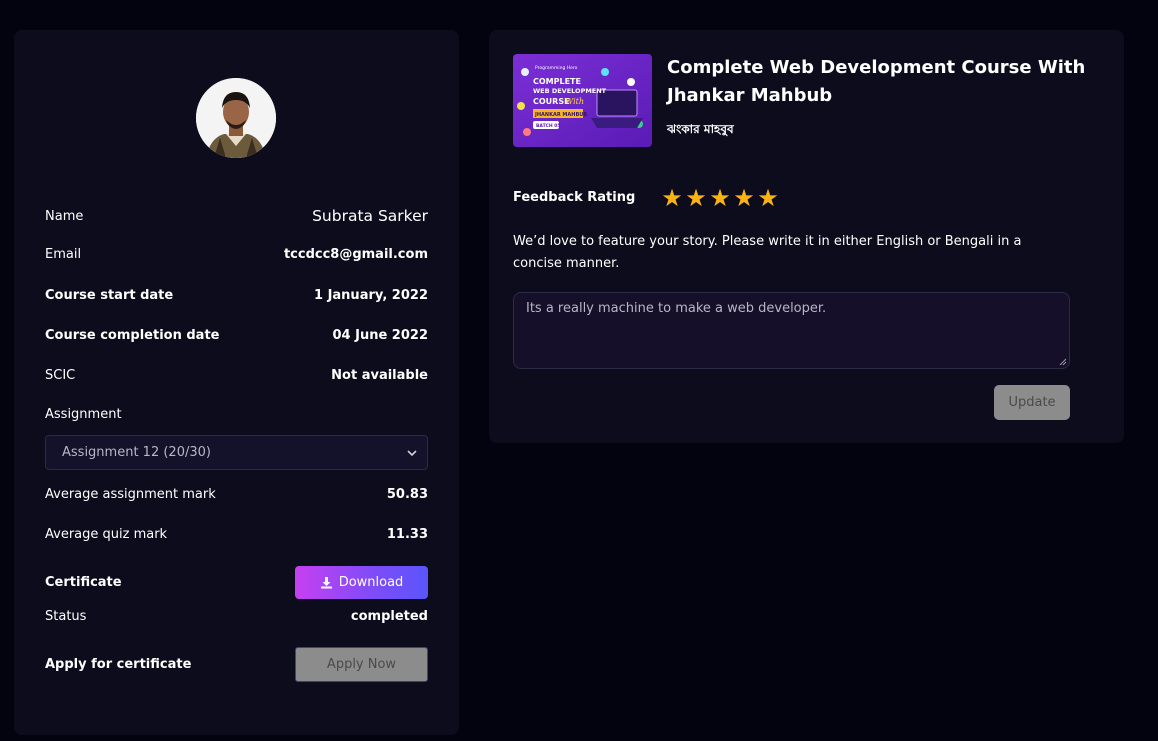  What do you see at coordinates (236, 494) in the screenshot?
I see `avg-assignment-row: Average assignment mark 50.83` at bounding box center [236, 494].